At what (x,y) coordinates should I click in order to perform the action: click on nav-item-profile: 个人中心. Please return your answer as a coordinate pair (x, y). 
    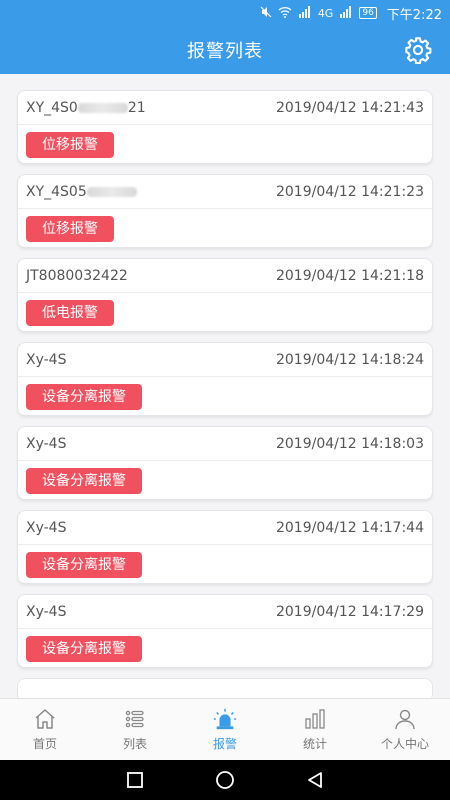
    Looking at the image, I should click on (405, 729).